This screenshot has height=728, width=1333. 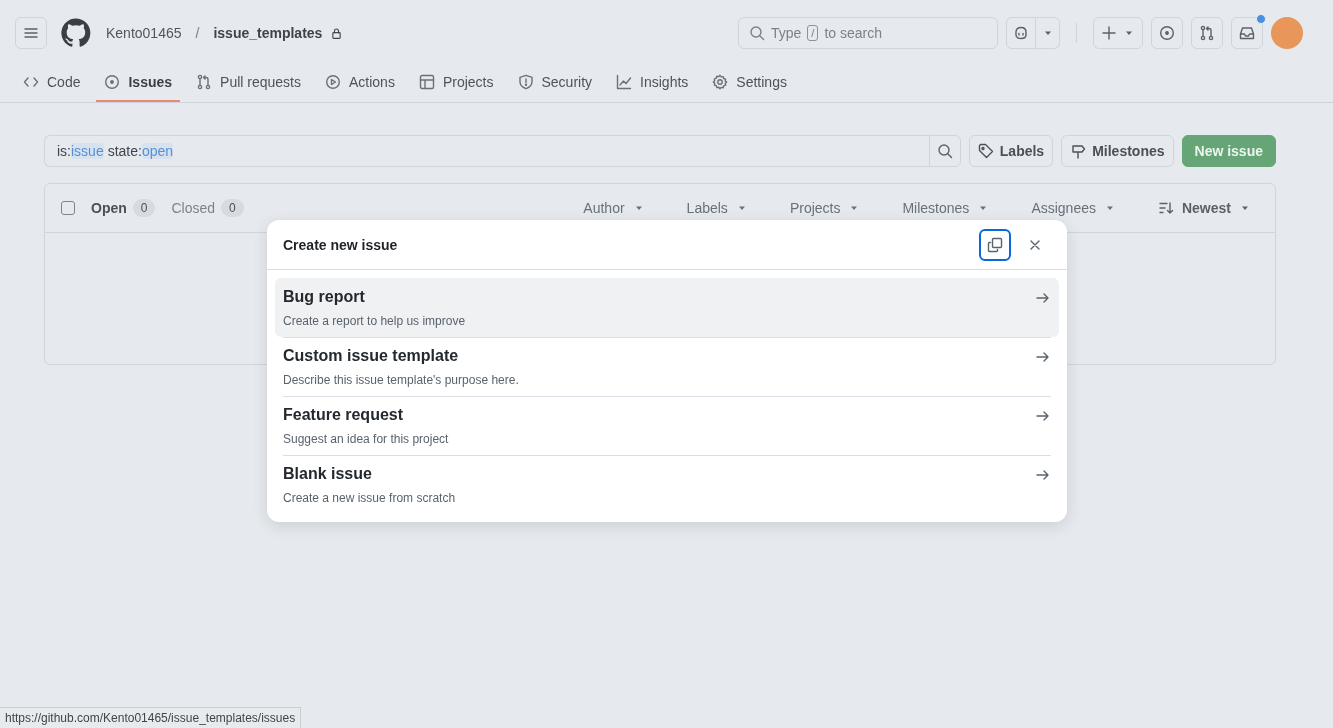 I want to click on search-button, so click(x=944, y=151).